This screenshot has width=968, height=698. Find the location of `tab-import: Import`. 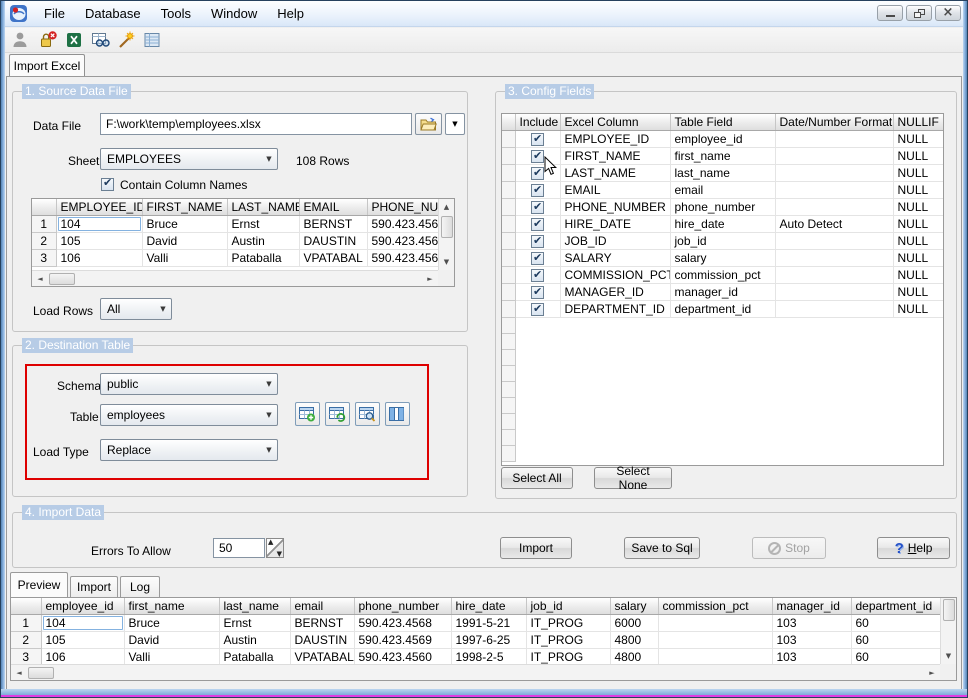

tab-import: Import is located at coordinates (94, 586).